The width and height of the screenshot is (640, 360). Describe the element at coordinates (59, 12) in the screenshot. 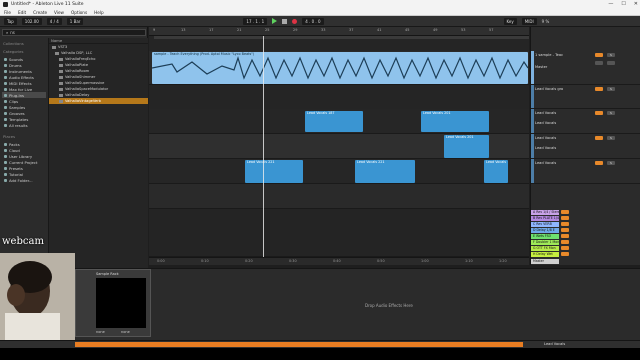

I see `menu-view: View` at that location.